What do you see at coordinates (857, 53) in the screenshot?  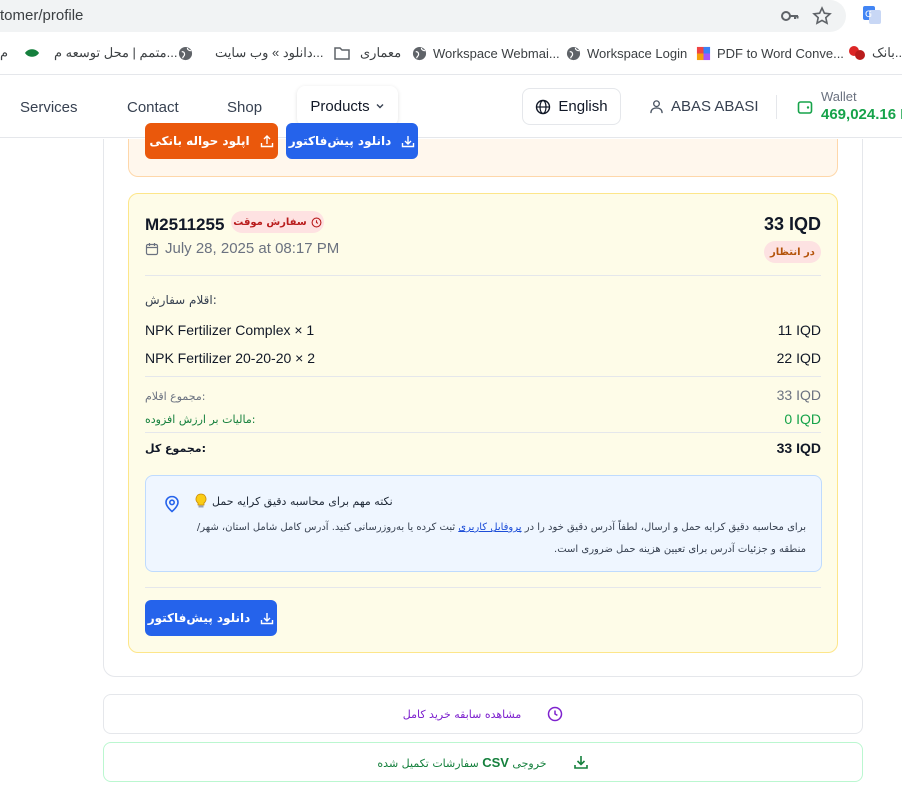 I see `bank-icon` at bounding box center [857, 53].